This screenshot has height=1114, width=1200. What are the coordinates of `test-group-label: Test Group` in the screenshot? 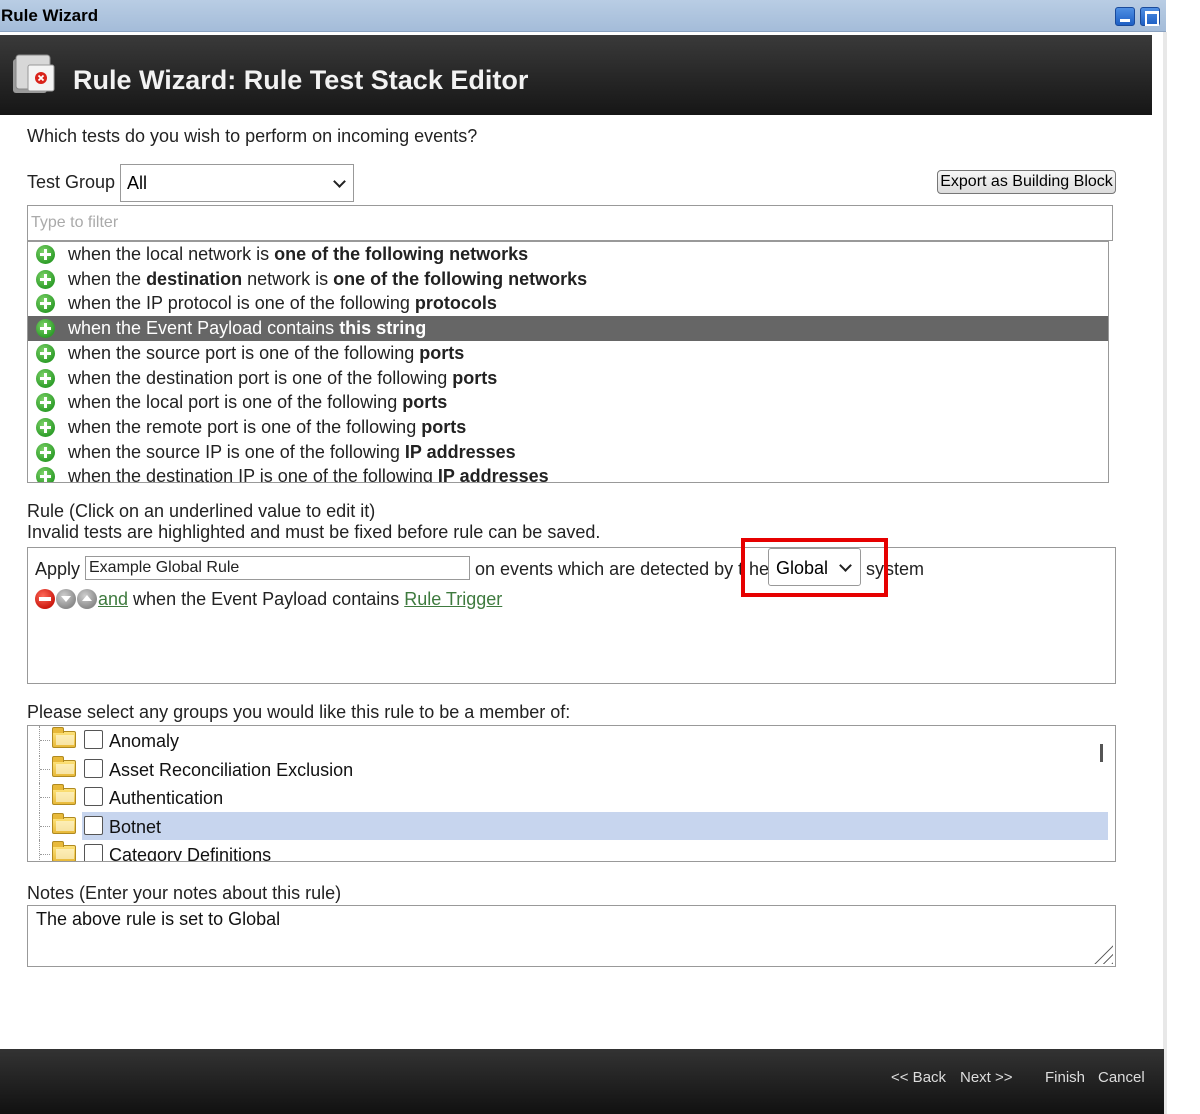 It's located at (71, 182).